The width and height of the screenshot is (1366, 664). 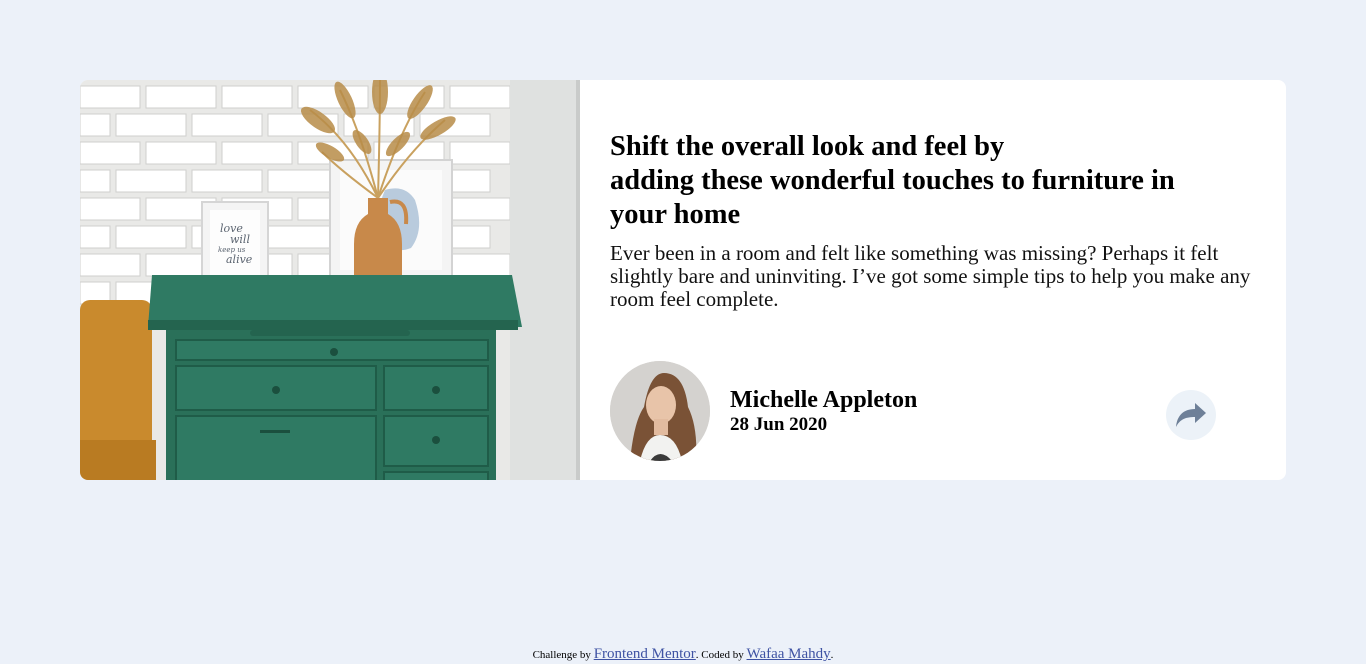 I want to click on attribution-prefix: Challenge by, so click(x=561, y=655).